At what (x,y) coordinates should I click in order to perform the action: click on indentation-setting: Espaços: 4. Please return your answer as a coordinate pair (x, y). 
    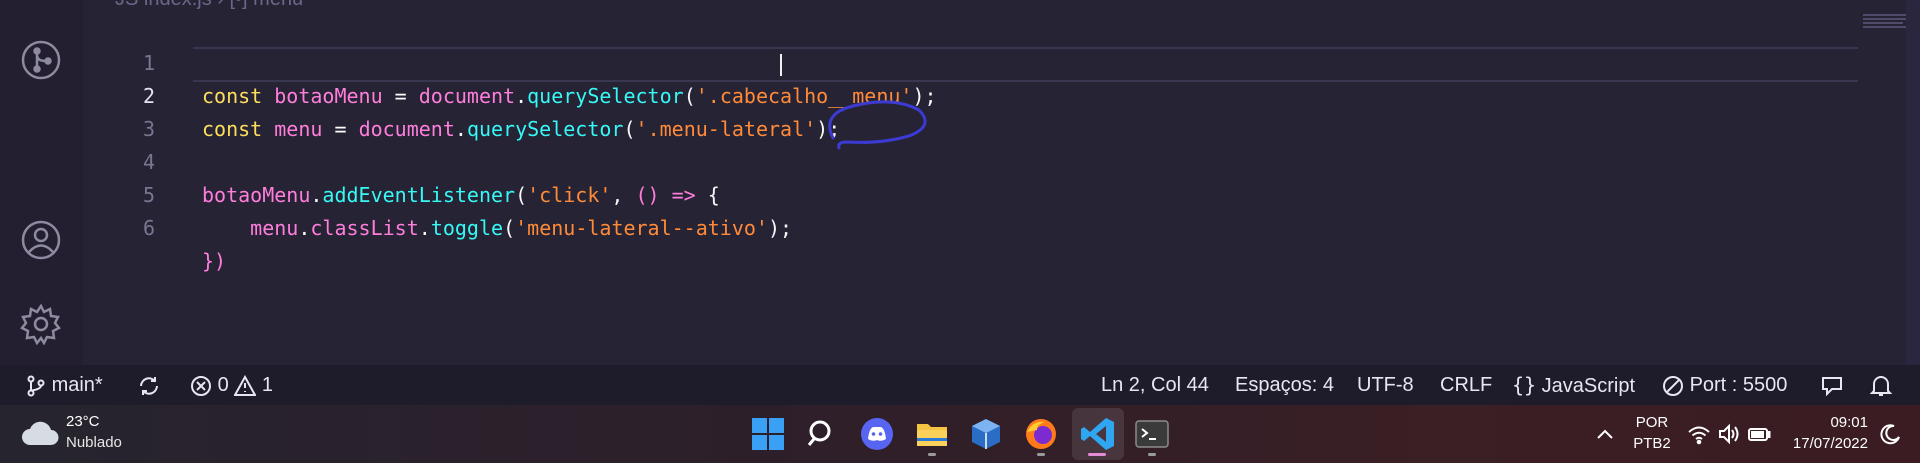
    Looking at the image, I should click on (1284, 385).